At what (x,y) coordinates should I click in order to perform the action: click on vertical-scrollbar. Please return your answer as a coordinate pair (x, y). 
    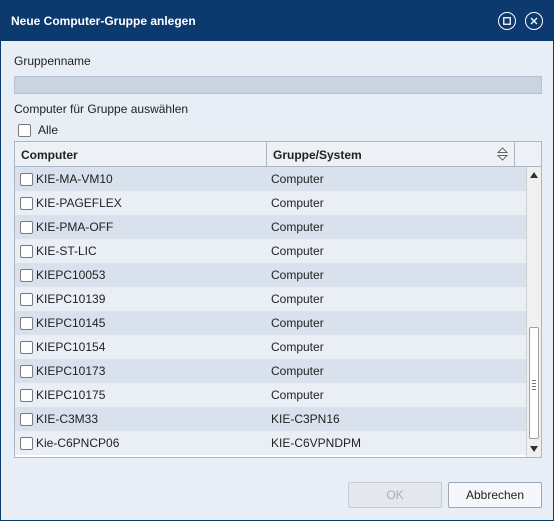
    Looking at the image, I should click on (533, 312).